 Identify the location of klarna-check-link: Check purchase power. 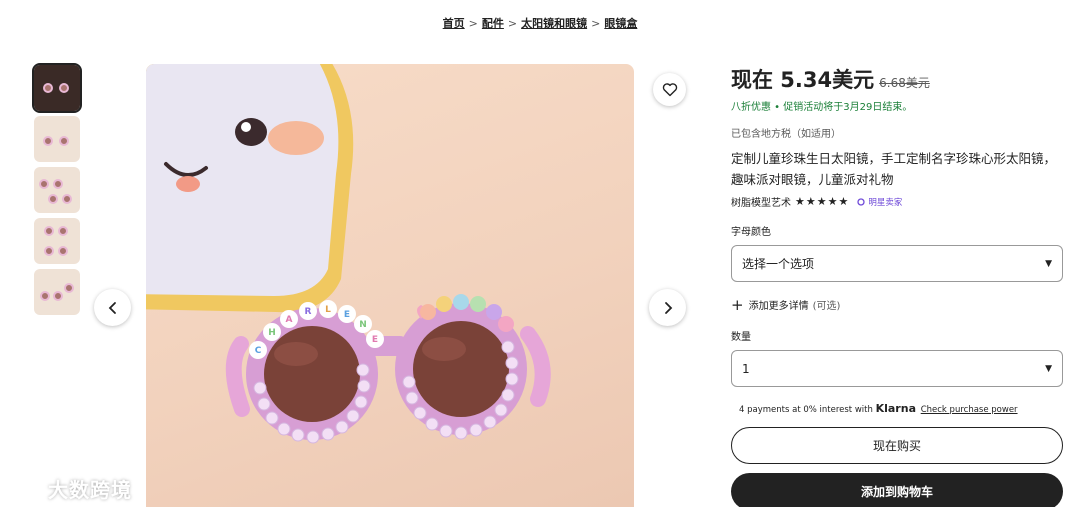
(969, 410).